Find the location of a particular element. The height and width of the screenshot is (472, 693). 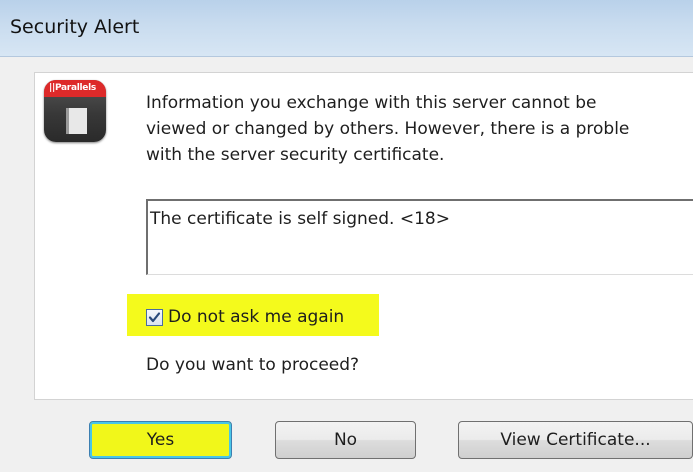

window-title: Security Alert is located at coordinates (75, 27).